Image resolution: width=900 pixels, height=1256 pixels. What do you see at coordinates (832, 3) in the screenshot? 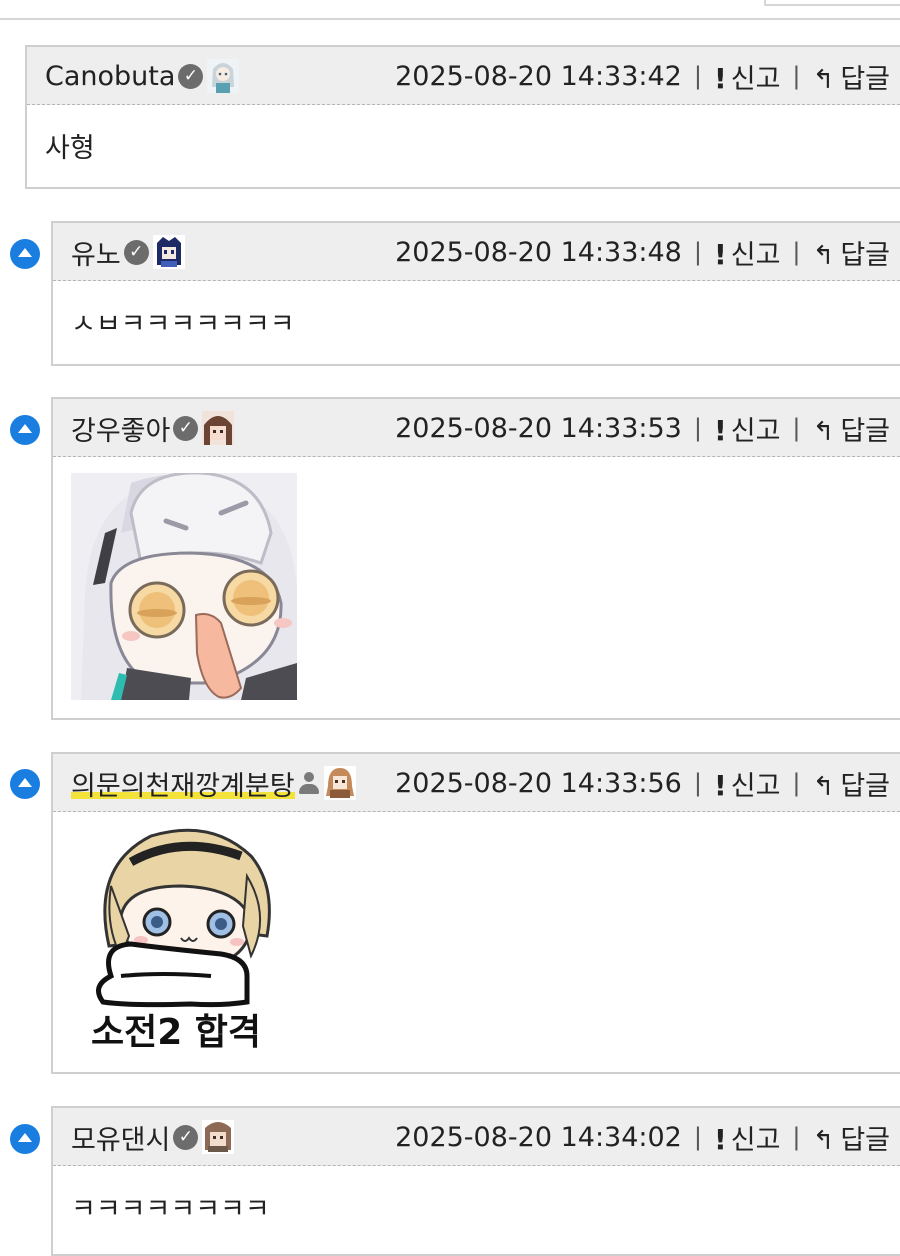
I see `top-box-corner` at bounding box center [832, 3].